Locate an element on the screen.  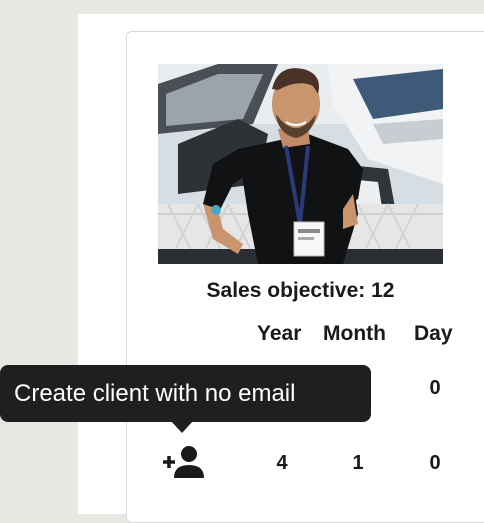
row1-day: 0 is located at coordinates (435, 388).